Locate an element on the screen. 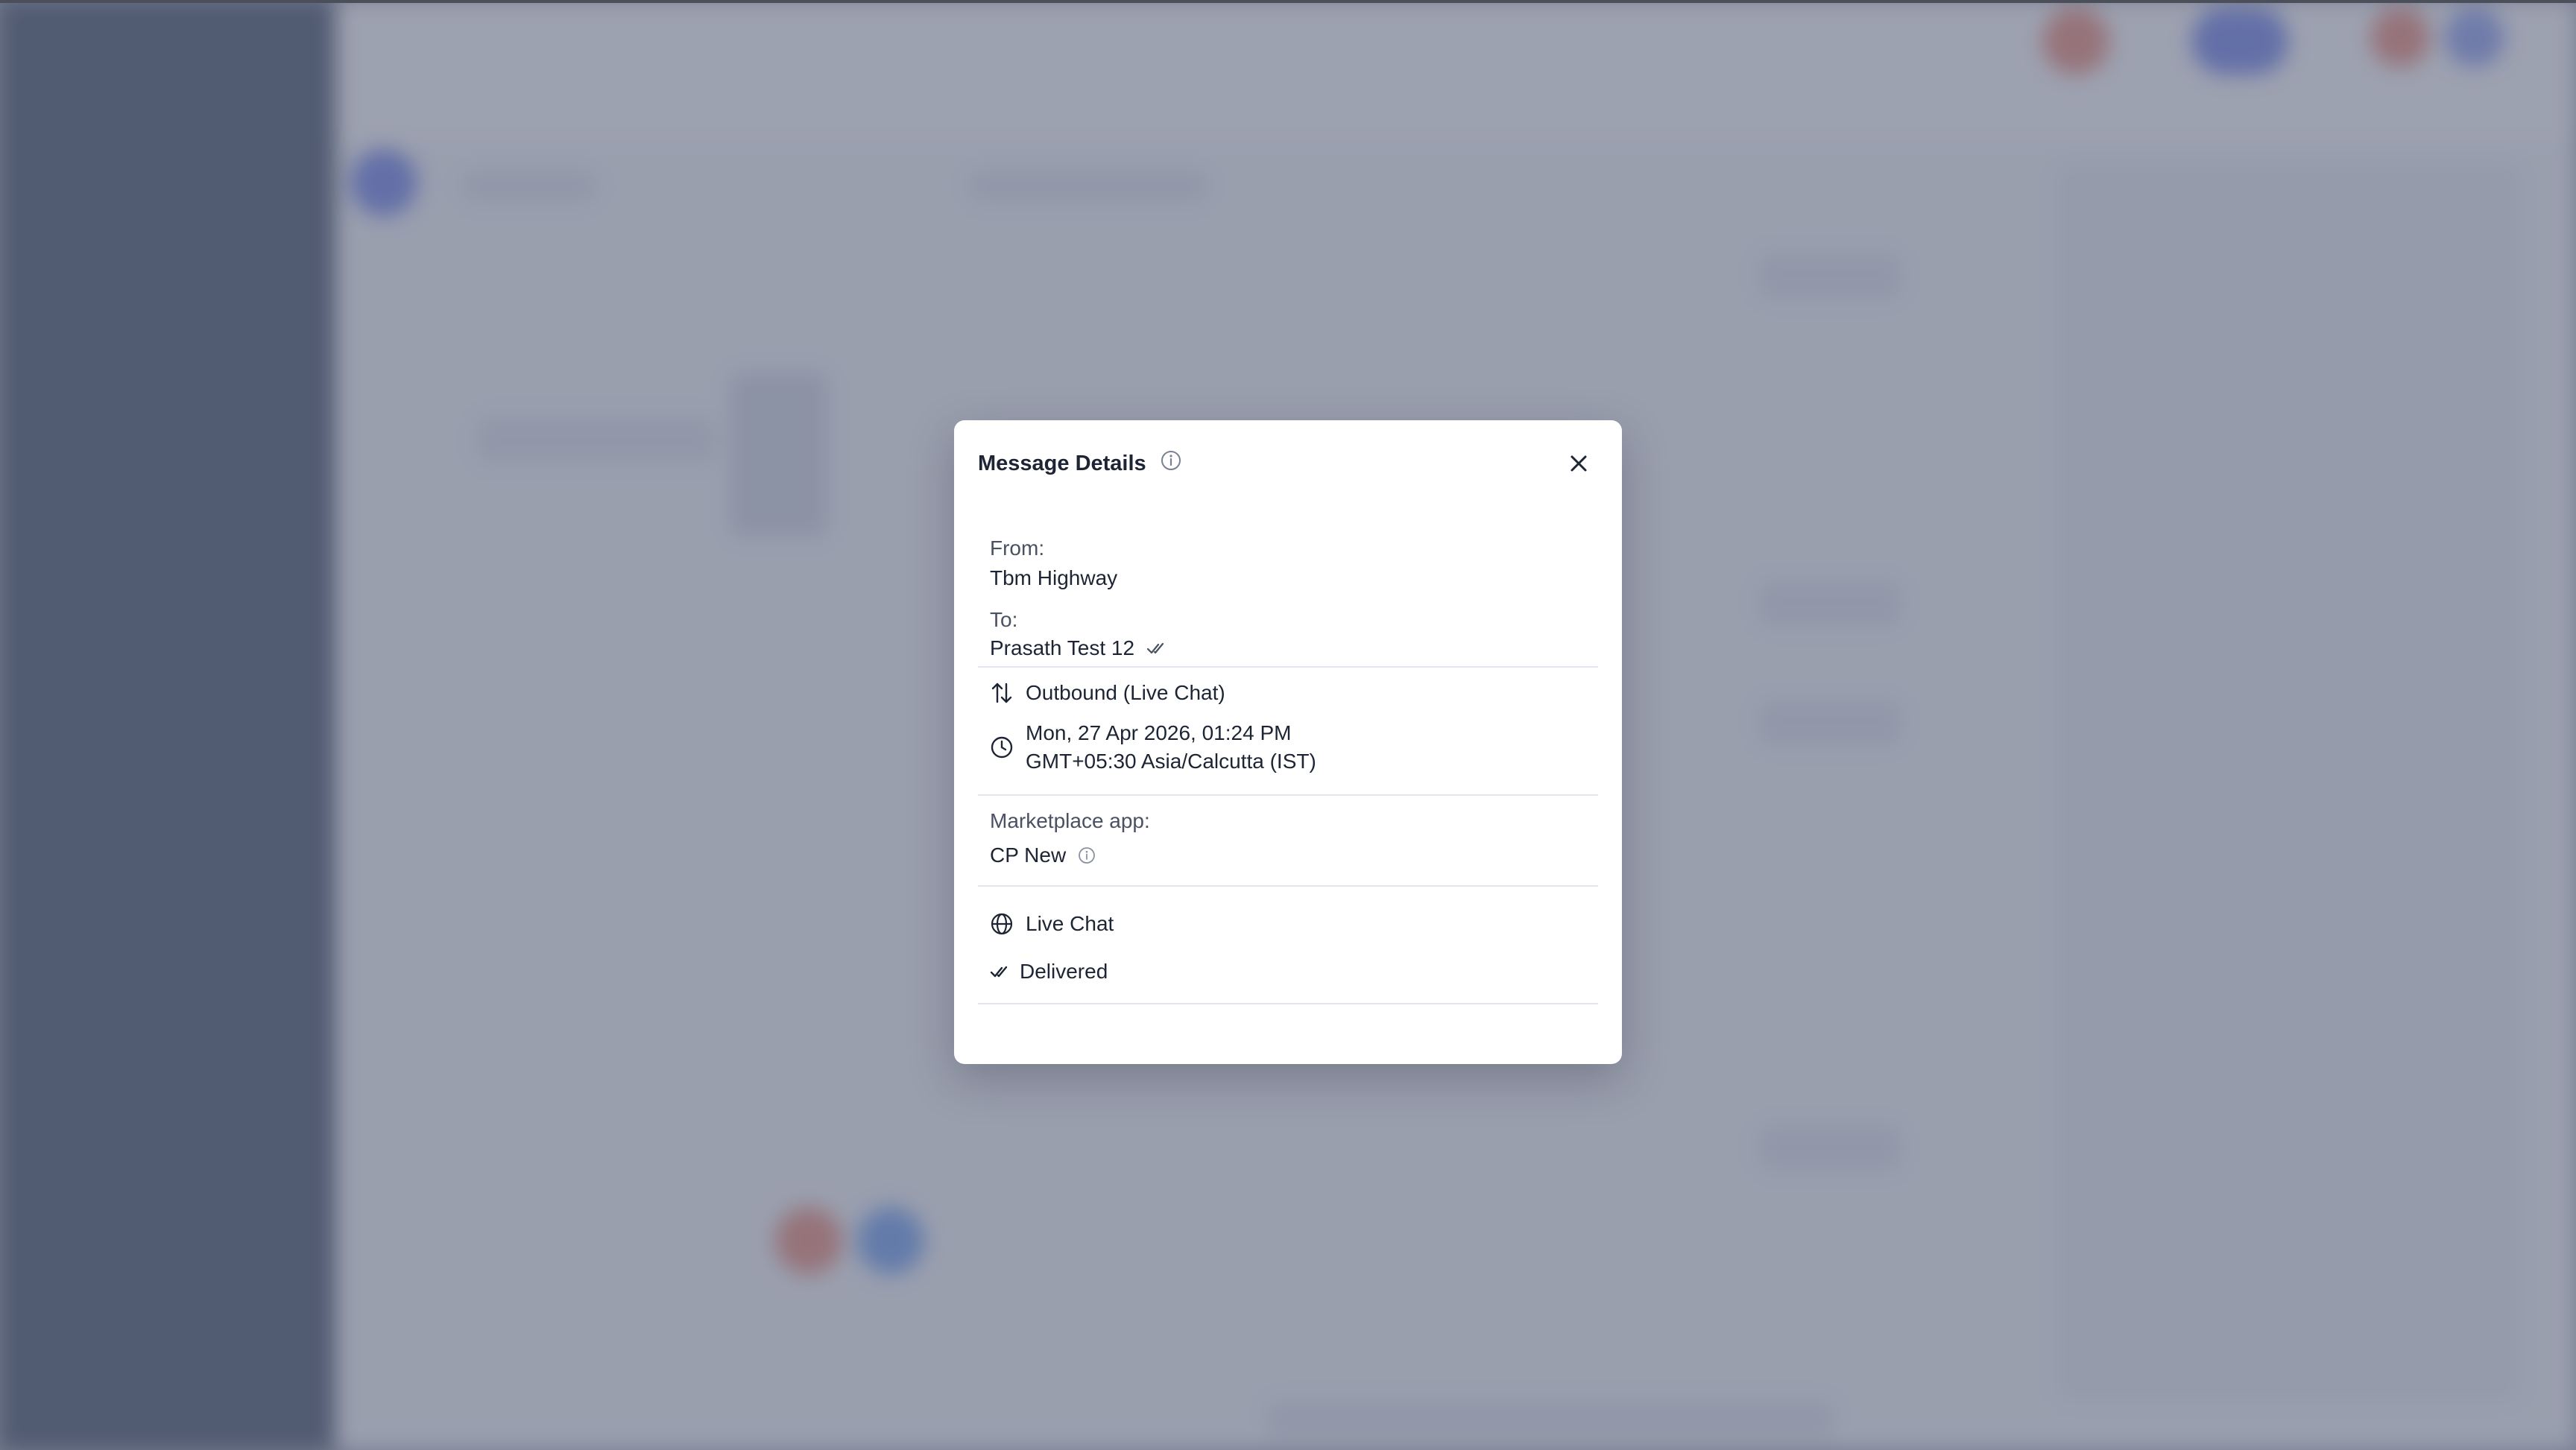 This screenshot has width=2576, height=1450. arrows-up-down-icon is located at coordinates (1002, 693).